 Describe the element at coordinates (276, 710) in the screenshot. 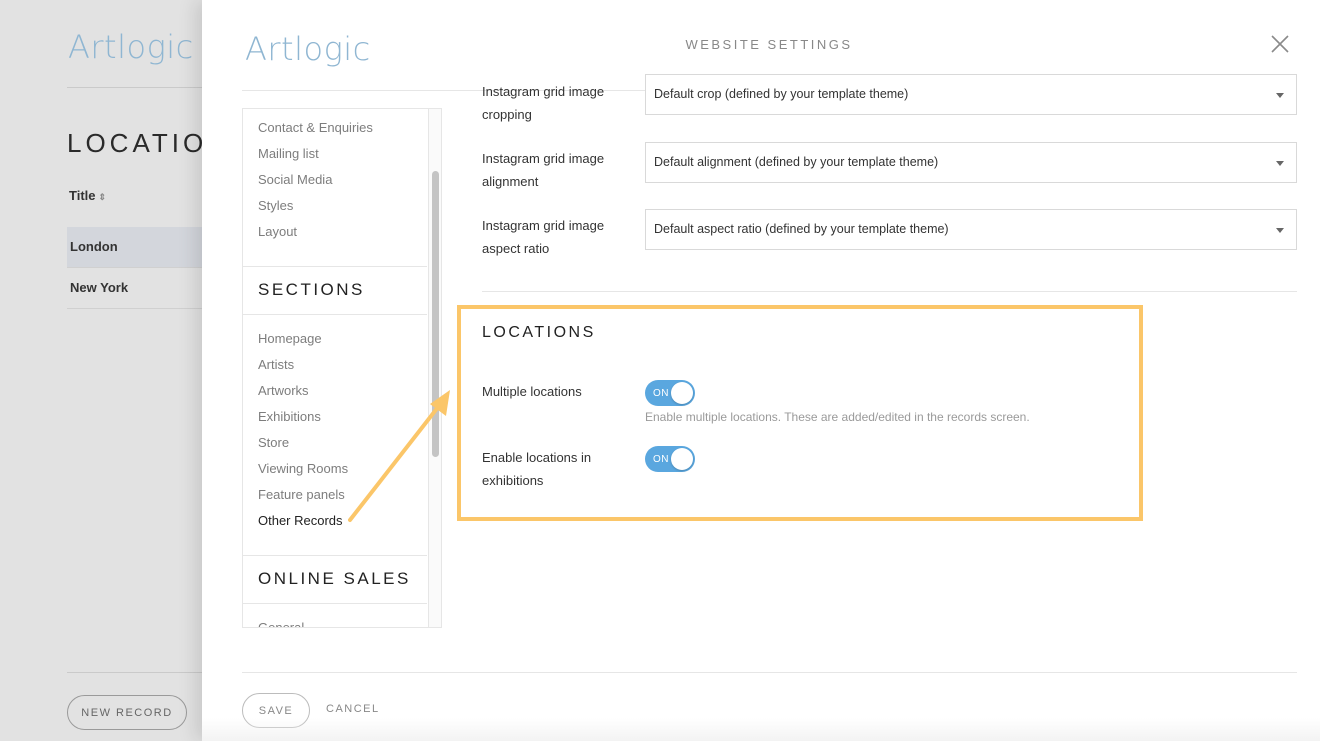

I see `save-button: SAVE` at that location.